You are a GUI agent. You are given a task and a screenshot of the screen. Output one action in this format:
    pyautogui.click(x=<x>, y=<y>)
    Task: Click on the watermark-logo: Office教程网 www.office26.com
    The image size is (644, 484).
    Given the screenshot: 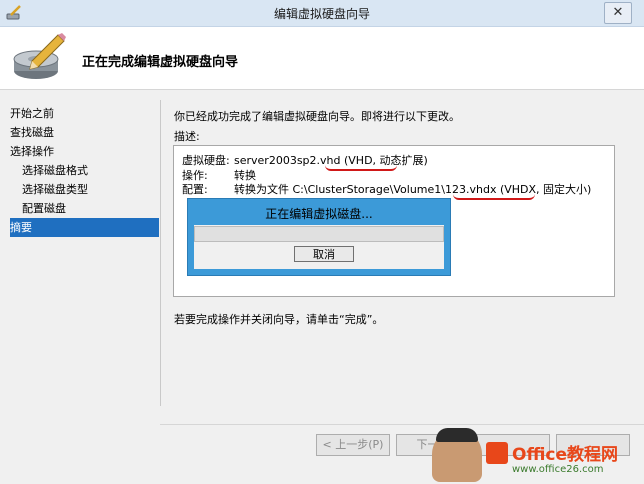 What is the action you would take?
    pyautogui.click(x=561, y=460)
    